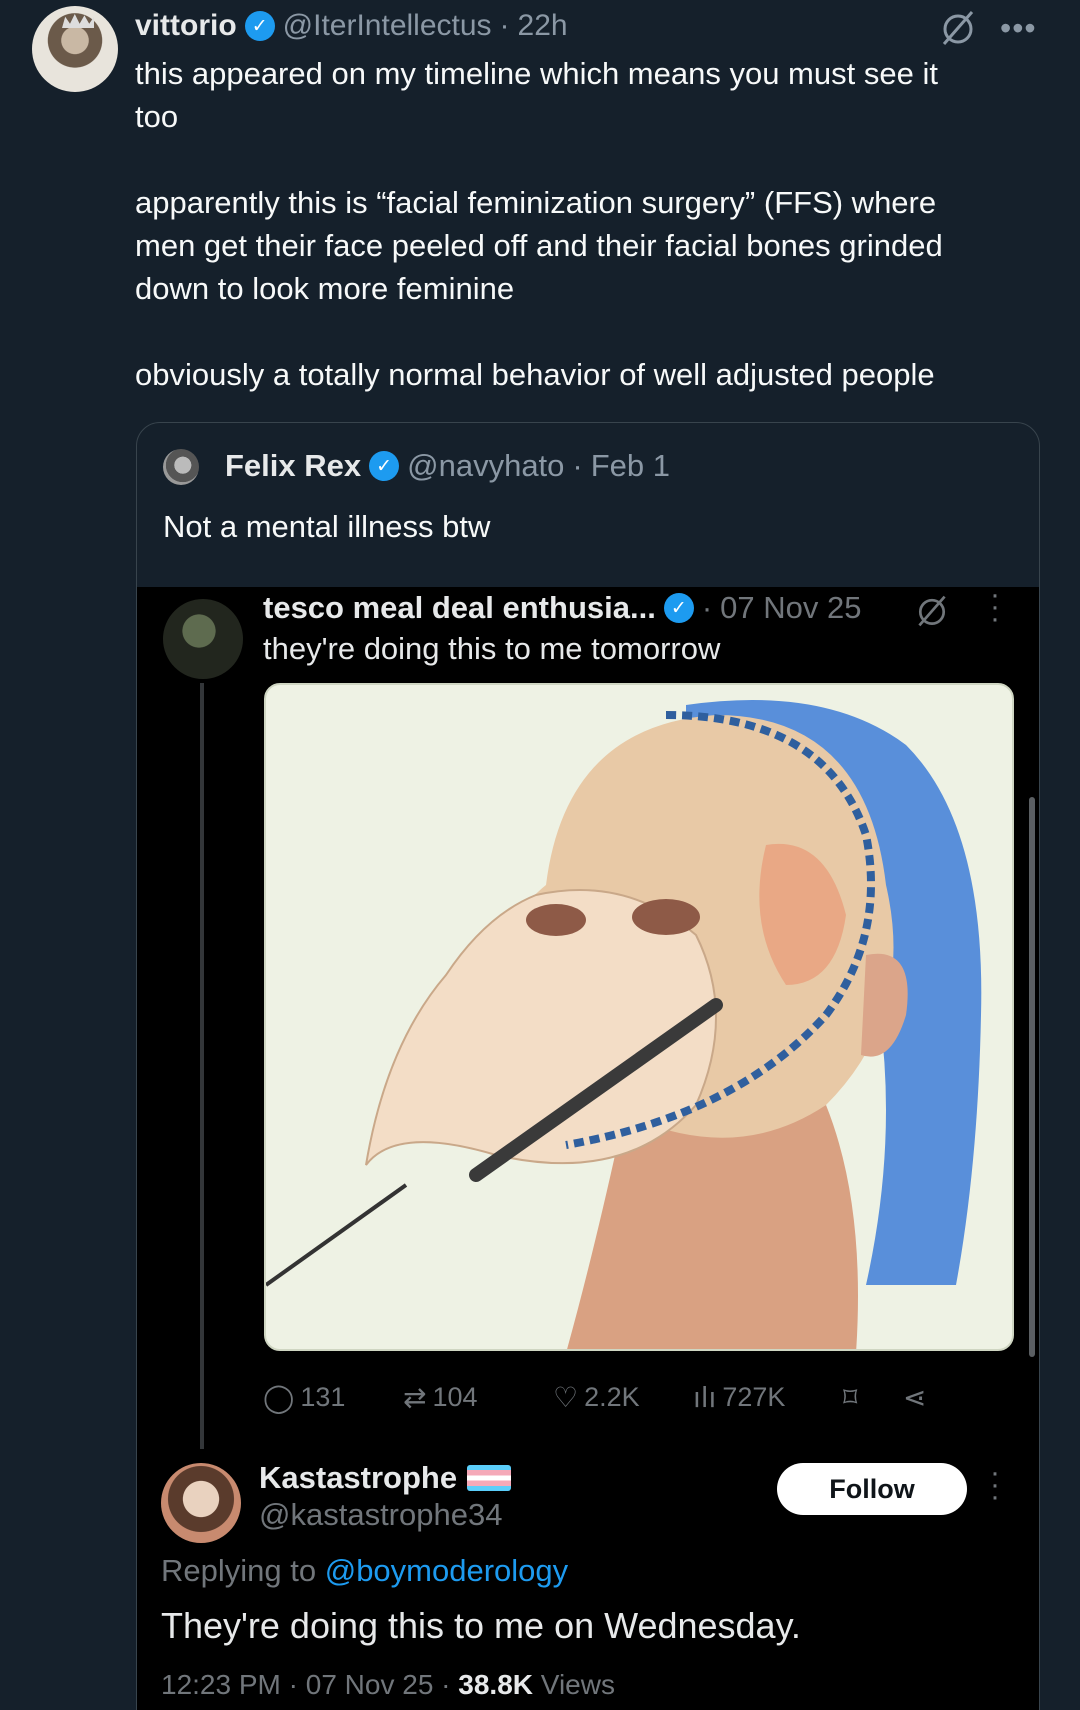 The width and height of the screenshot is (1080, 1710). Describe the element at coordinates (481, 1625) in the screenshot. I see `reply-text: They're doing this to me on Wednesday.` at that location.